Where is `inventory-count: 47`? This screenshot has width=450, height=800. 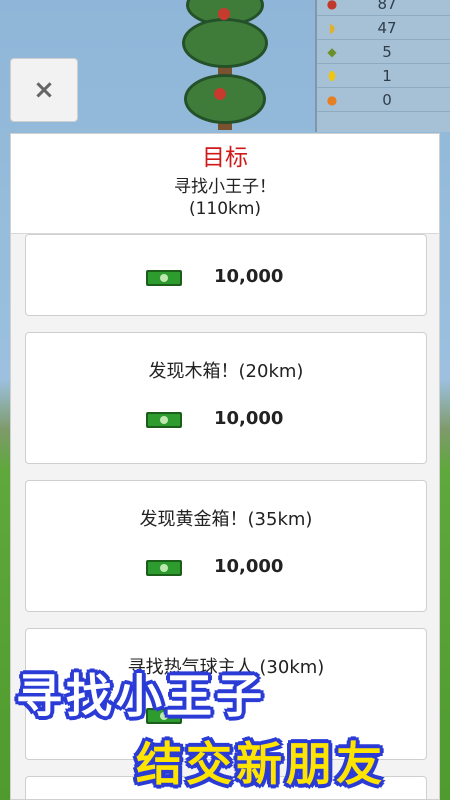
inventory-count: 47 is located at coordinates (387, 28).